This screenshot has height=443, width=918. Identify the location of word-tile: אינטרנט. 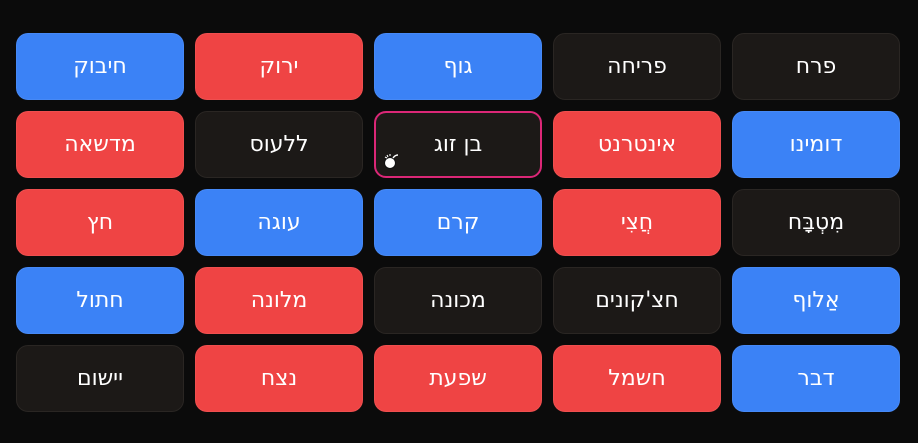
(637, 144).